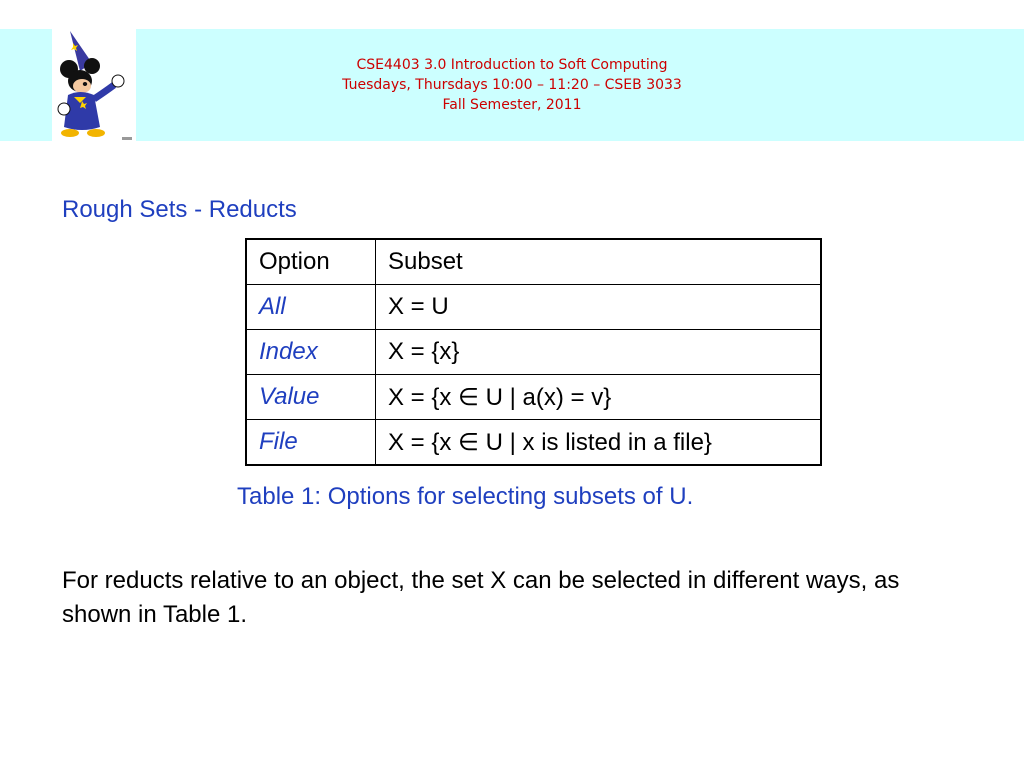 The width and height of the screenshot is (1024, 768). Describe the element at coordinates (310, 307) in the screenshot. I see `option-cell: All` at that location.